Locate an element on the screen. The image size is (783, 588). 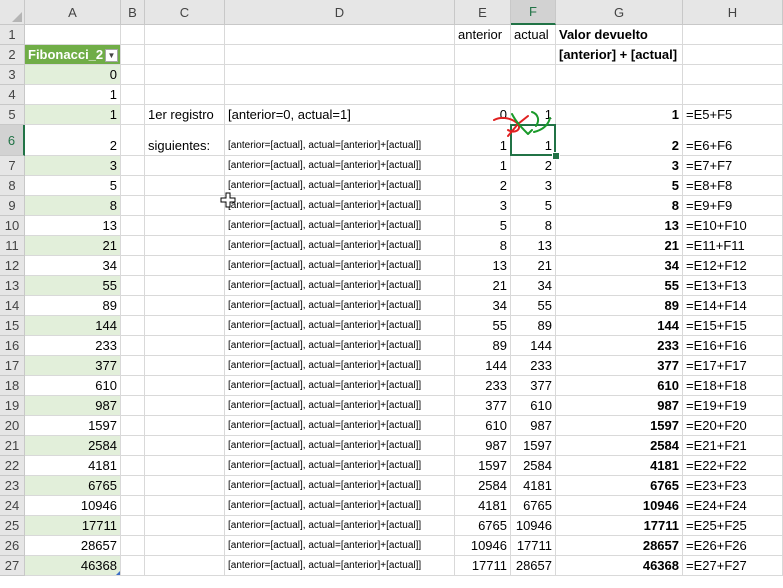
cell-c25 is located at coordinates (185, 526).